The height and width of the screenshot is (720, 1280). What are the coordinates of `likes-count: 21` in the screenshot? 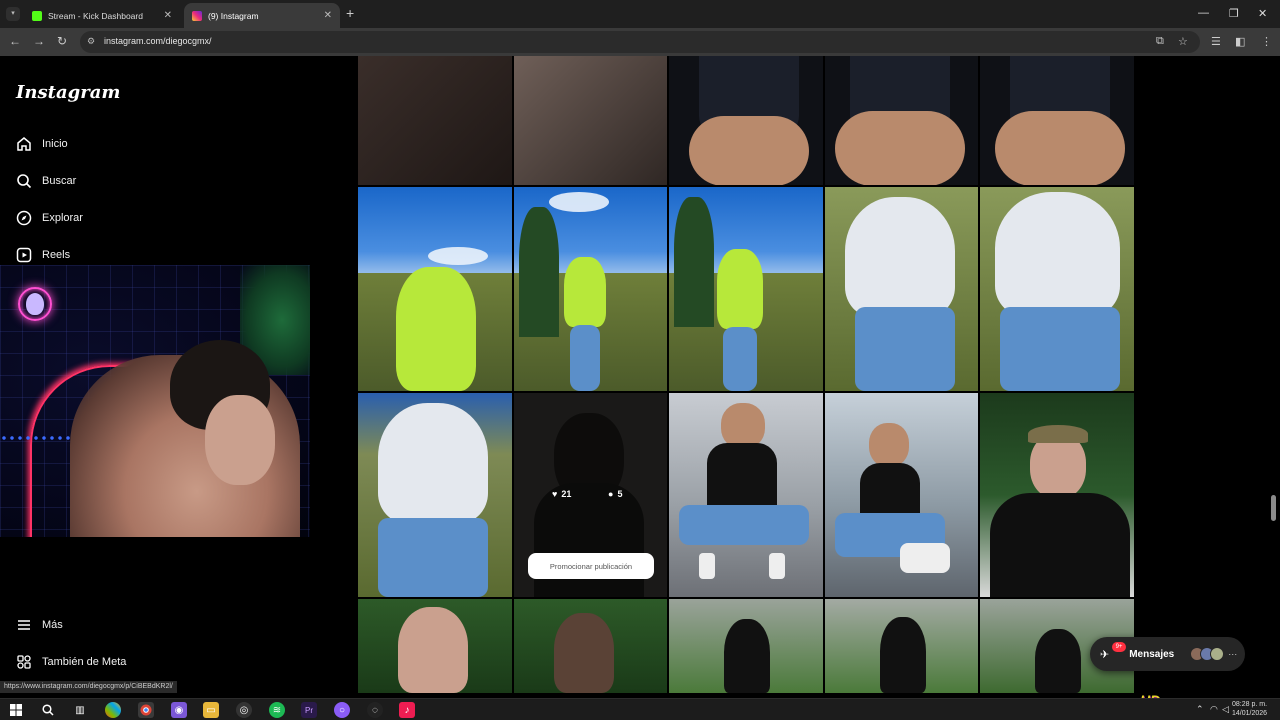 It's located at (566, 494).